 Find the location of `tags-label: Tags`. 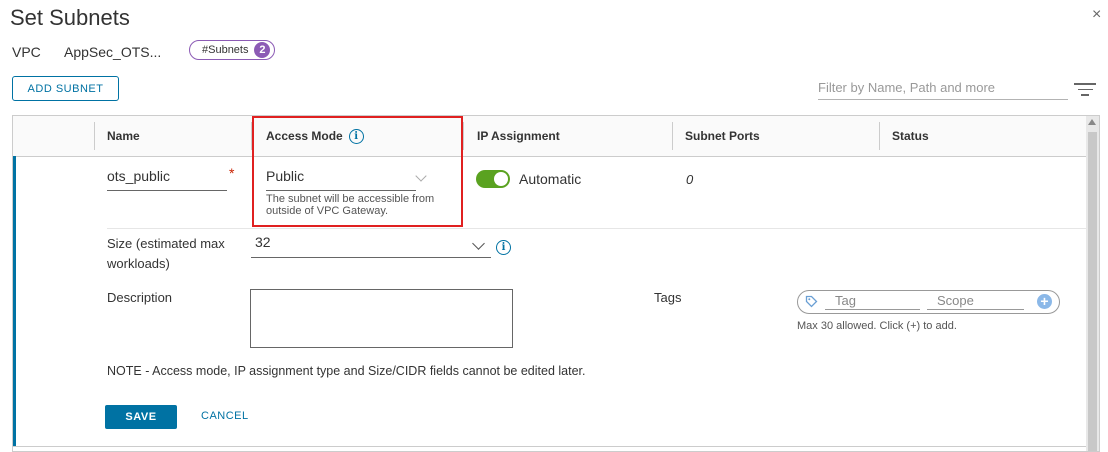

tags-label: Tags is located at coordinates (668, 297).